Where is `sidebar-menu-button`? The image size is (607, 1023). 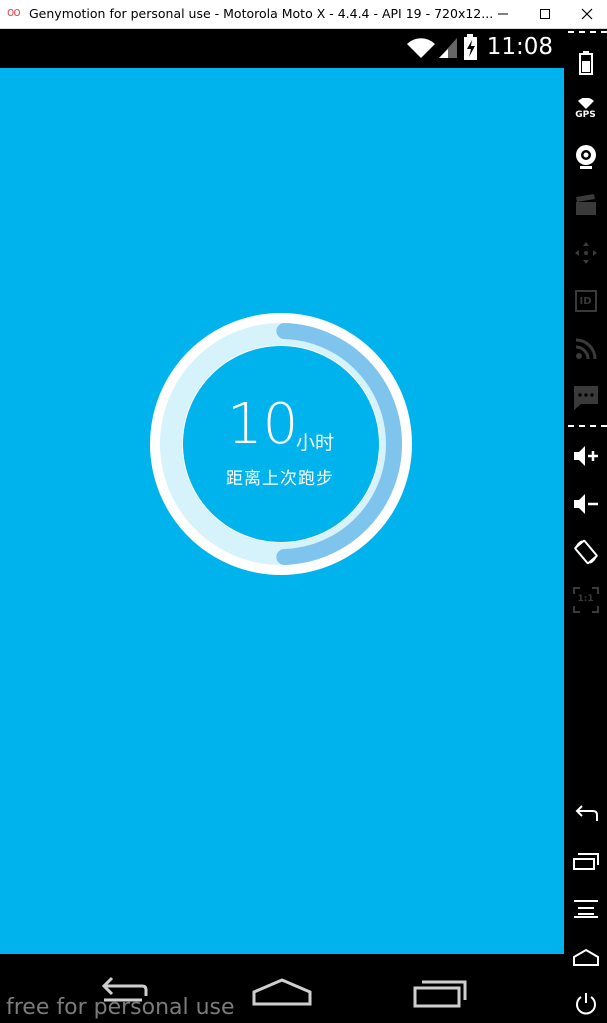 sidebar-menu-button is located at coordinates (585, 909).